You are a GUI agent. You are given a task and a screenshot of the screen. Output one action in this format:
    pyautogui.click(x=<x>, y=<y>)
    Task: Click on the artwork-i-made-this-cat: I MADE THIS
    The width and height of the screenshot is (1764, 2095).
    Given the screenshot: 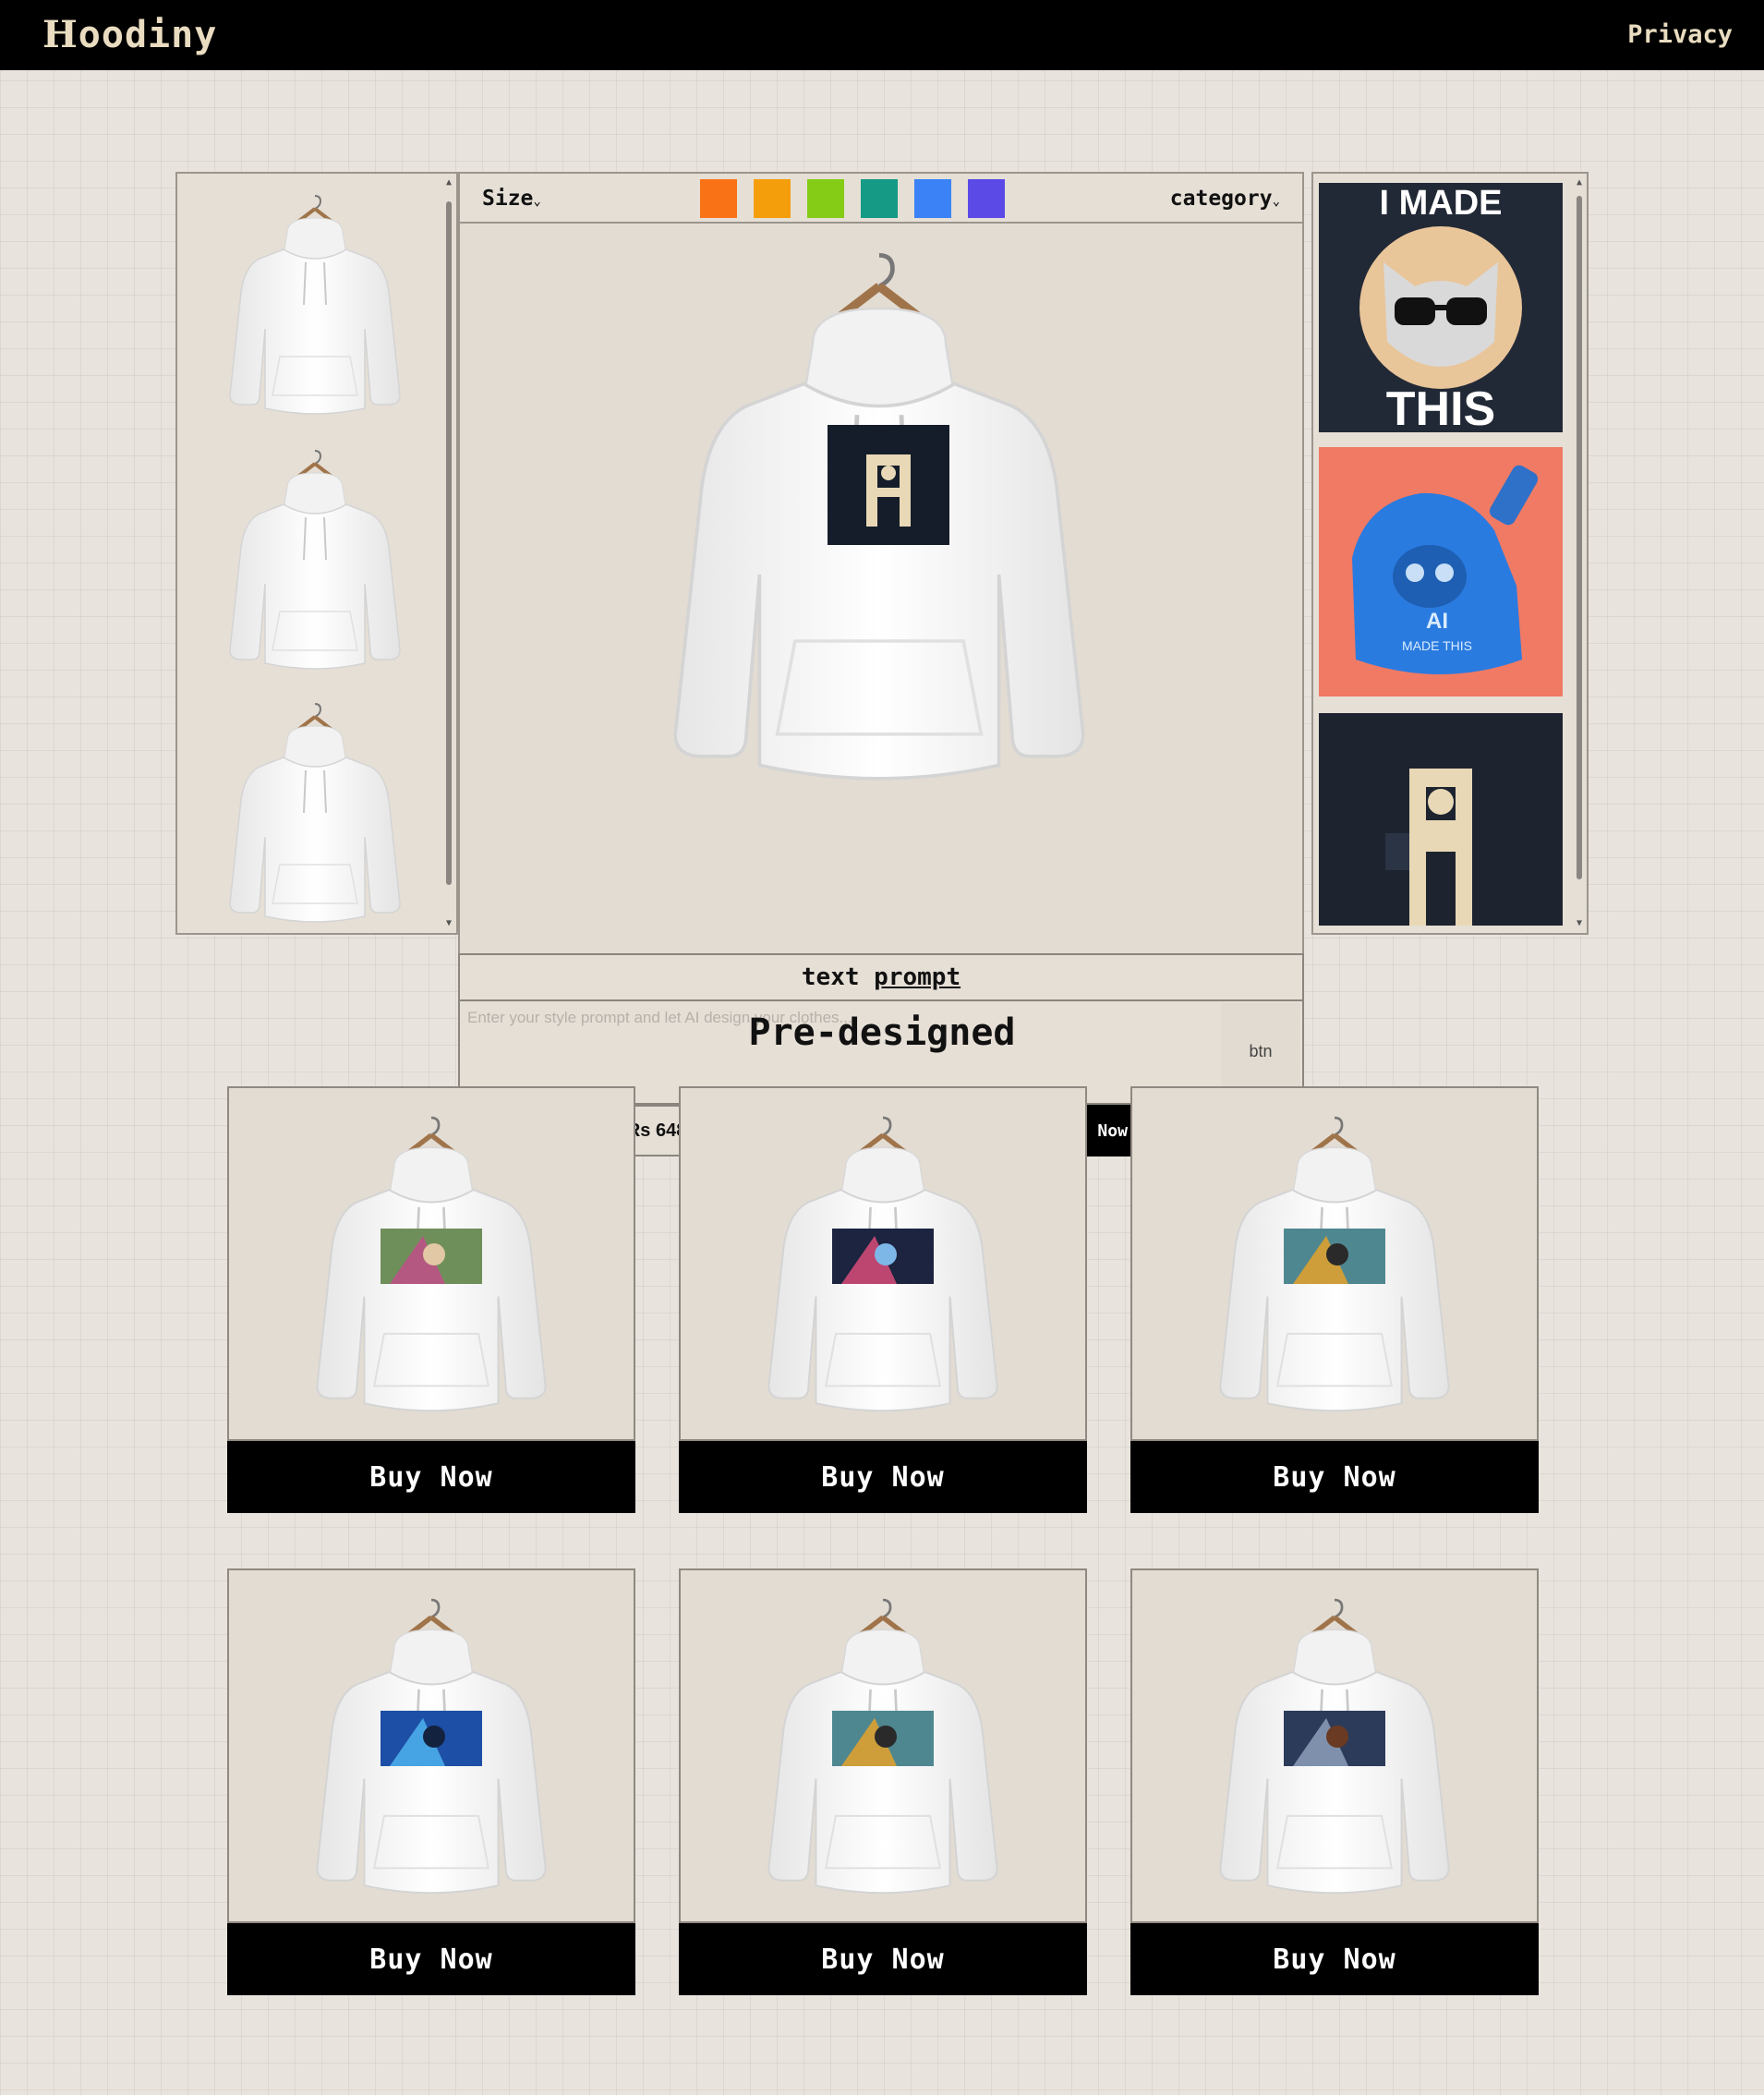 What is the action you would take?
    pyautogui.click(x=1441, y=307)
    